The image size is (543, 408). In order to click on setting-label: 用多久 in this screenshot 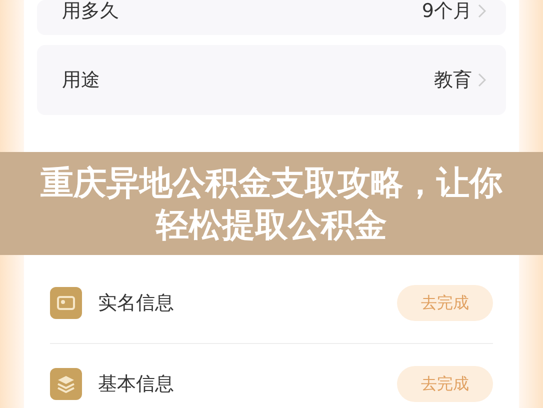, I will do `click(90, 11)`.